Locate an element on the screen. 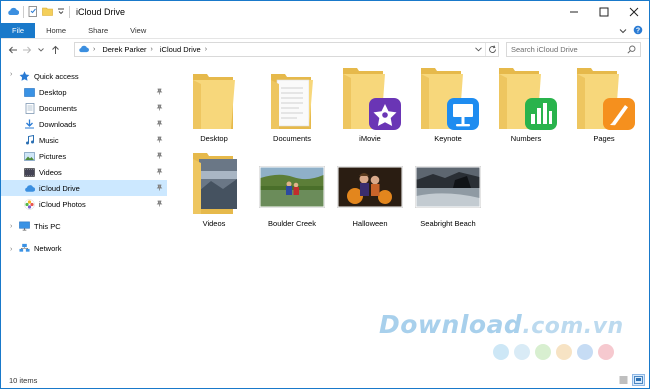 Image resolution: width=650 pixels, height=389 pixels. nav-item-videos: Videos is located at coordinates (84, 172).